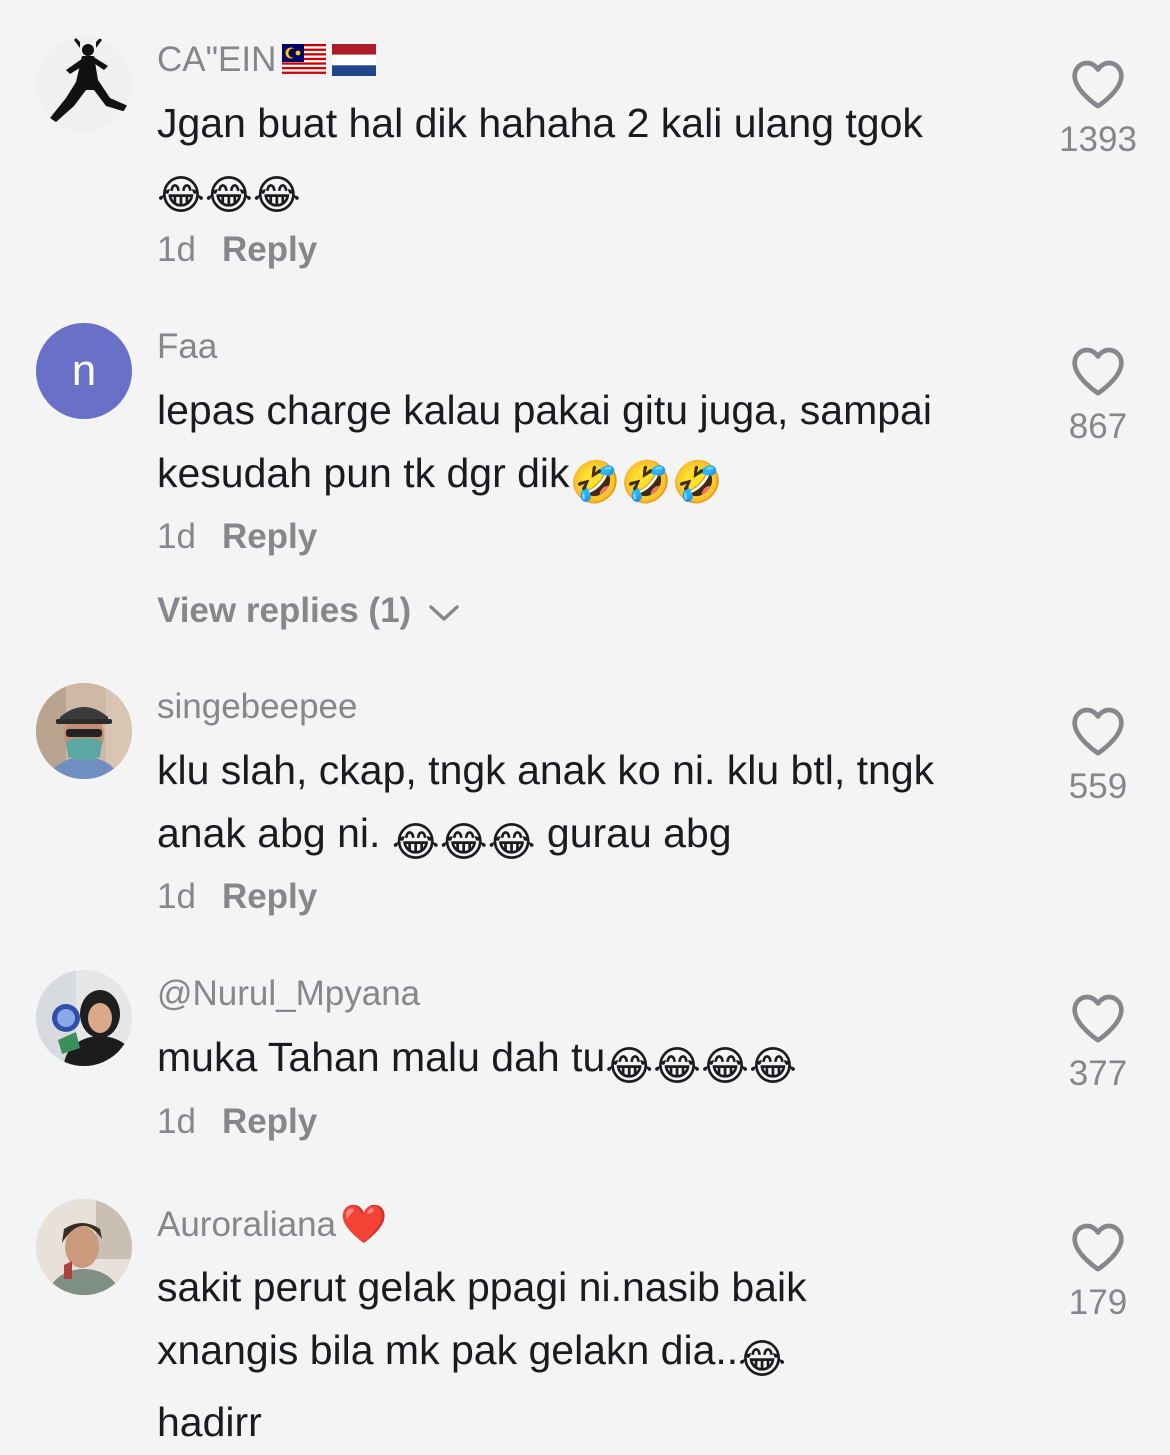  What do you see at coordinates (444, 613) in the screenshot?
I see `chevron-down-icon` at bounding box center [444, 613].